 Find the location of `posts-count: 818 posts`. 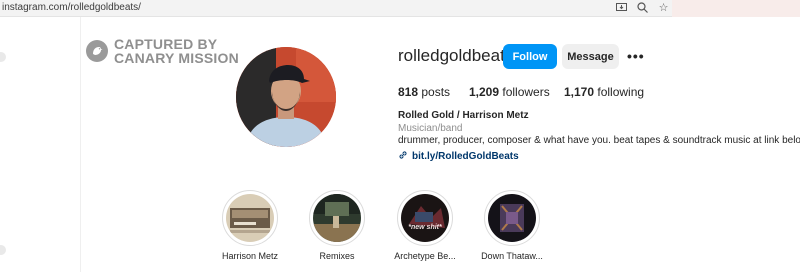

posts-count: 818 posts is located at coordinates (424, 92).